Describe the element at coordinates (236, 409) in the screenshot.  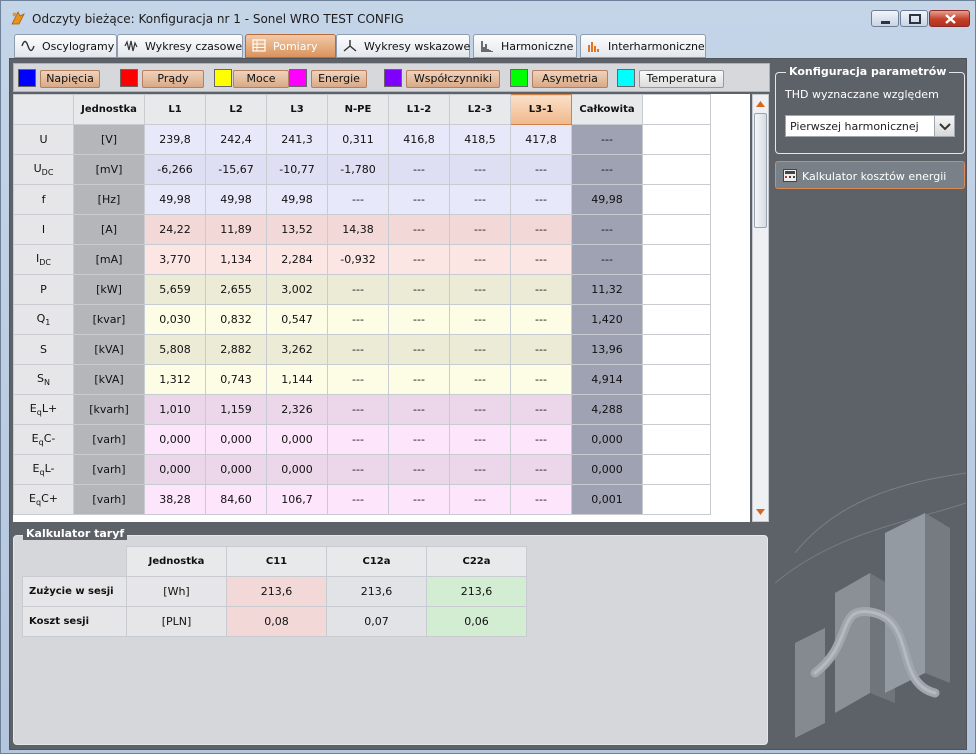
I see `value-cell: 1,159` at that location.